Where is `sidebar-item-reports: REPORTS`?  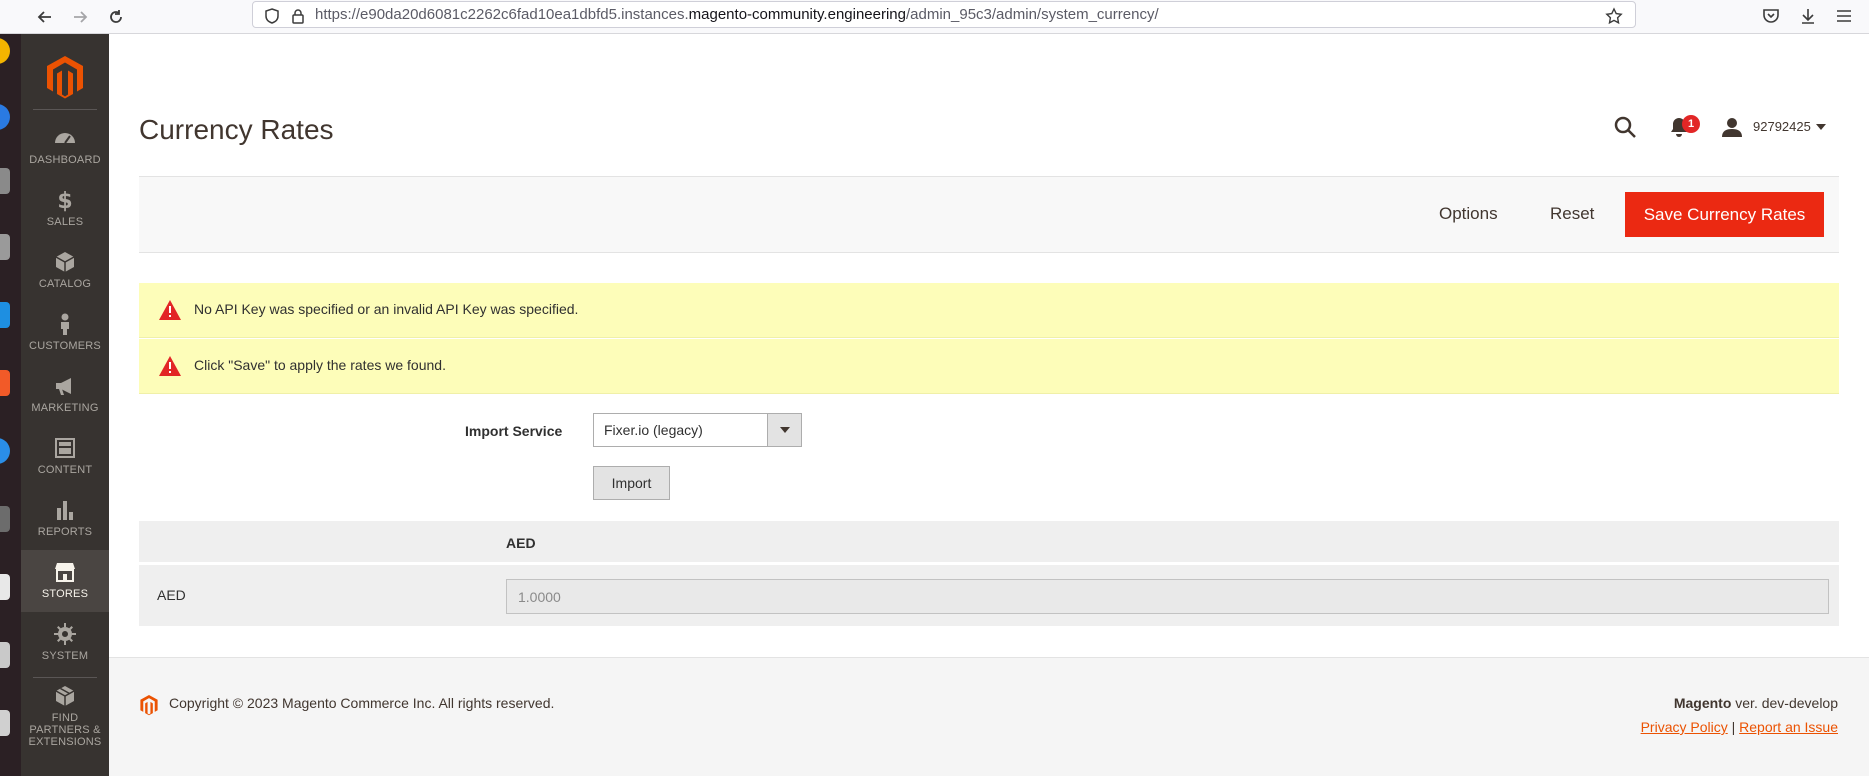
sidebar-item-reports: REPORTS is located at coordinates (65, 519).